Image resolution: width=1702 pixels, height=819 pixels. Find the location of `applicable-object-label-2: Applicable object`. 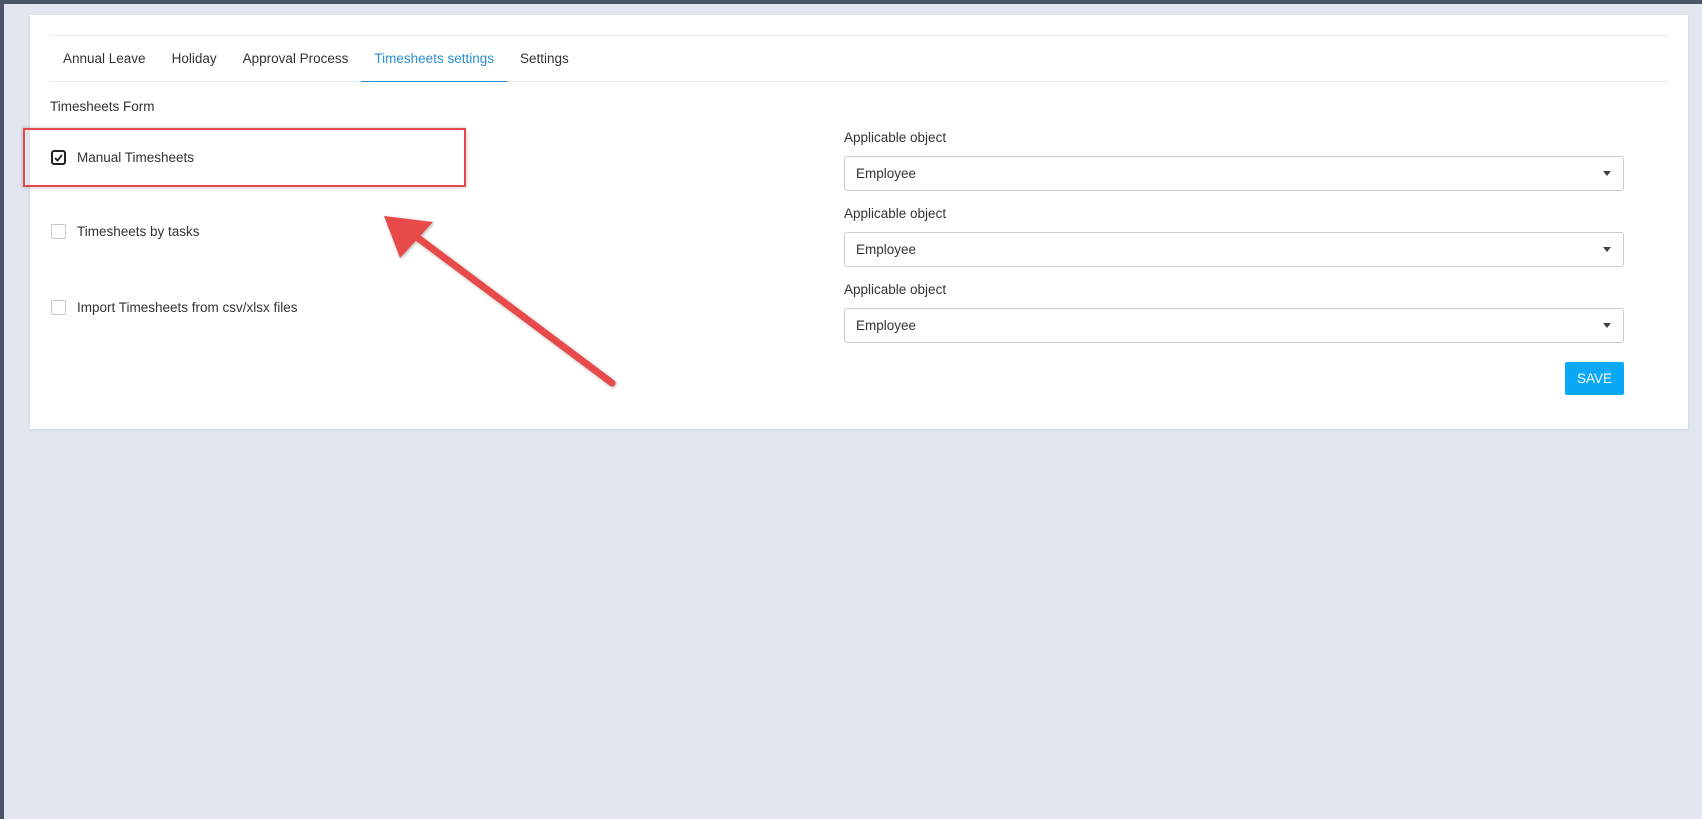

applicable-object-label-2: Applicable object is located at coordinates (895, 213).